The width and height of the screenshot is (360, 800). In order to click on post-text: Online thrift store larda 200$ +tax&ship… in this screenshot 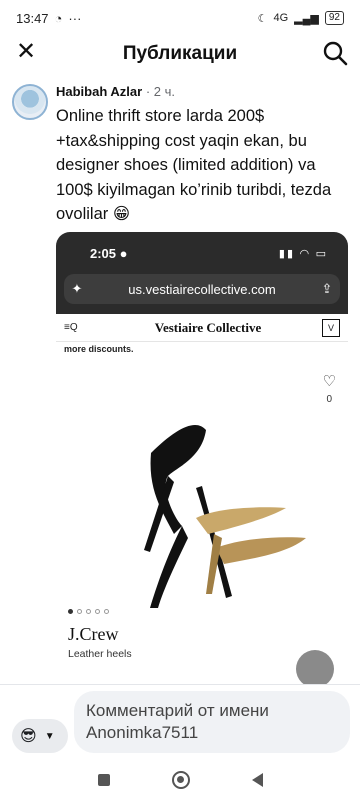, I will do `click(194, 165)`.